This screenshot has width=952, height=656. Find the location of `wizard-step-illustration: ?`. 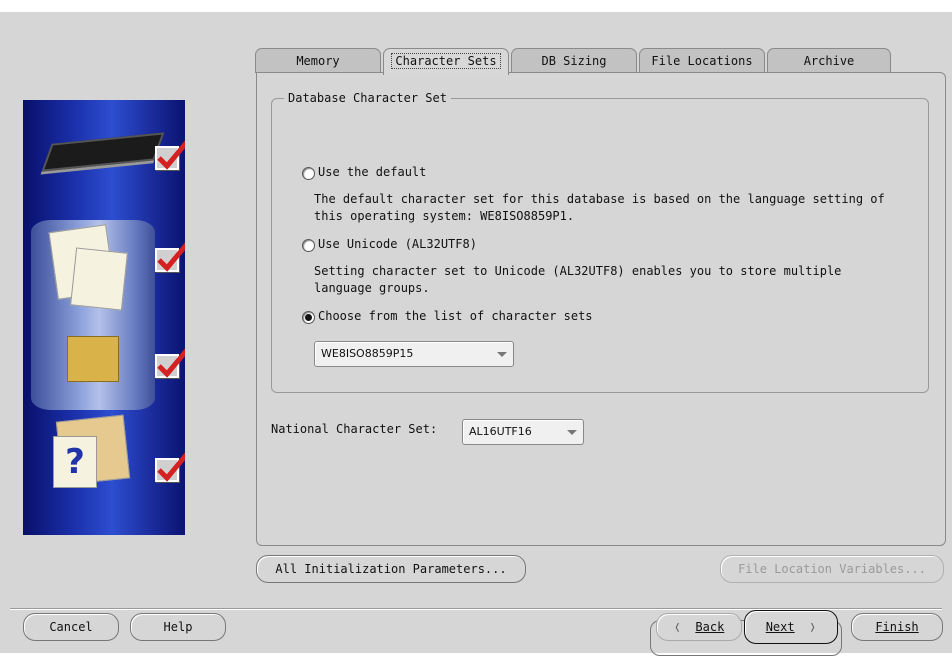

wizard-step-illustration: ? is located at coordinates (104, 317).